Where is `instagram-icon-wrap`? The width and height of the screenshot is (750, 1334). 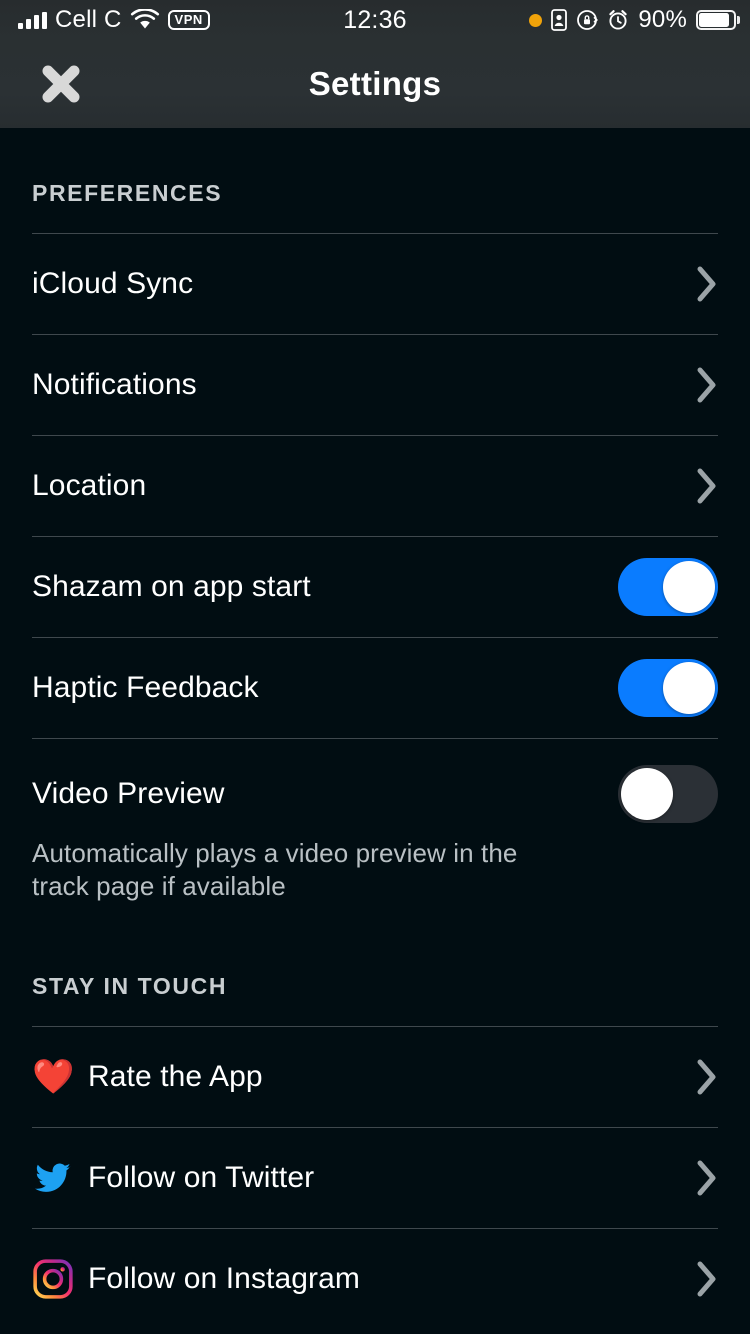 instagram-icon-wrap is located at coordinates (60, 1279).